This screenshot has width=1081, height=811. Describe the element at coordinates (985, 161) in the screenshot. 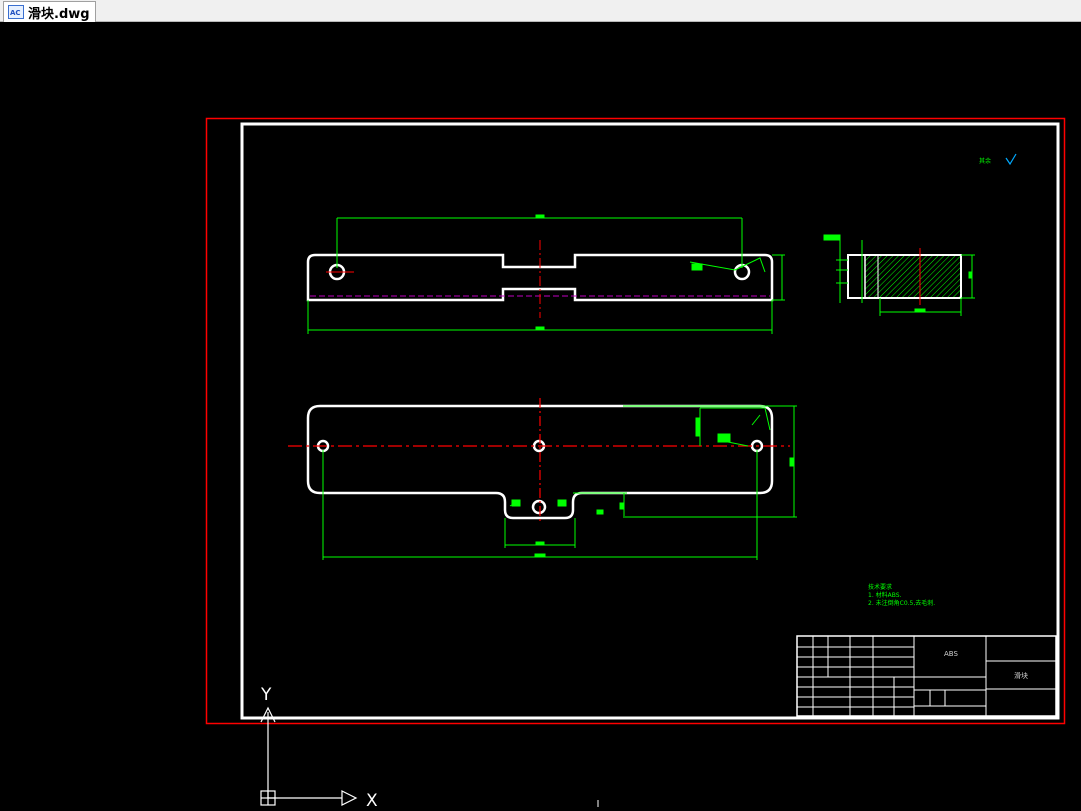

I see `roughness-note: 其余` at that location.